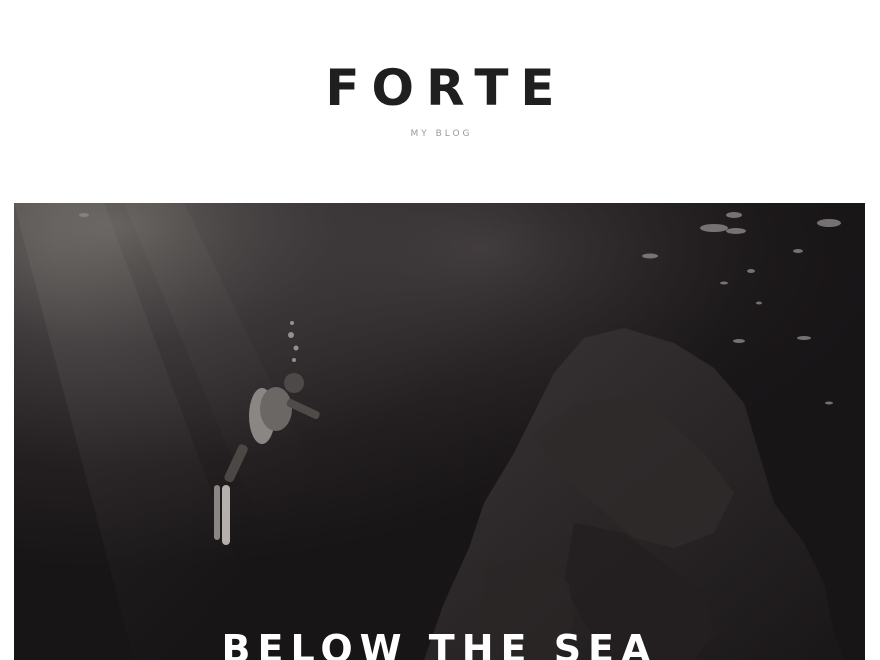  Describe the element at coordinates (440, 88) in the screenshot. I see `site-title: FORTE` at that location.